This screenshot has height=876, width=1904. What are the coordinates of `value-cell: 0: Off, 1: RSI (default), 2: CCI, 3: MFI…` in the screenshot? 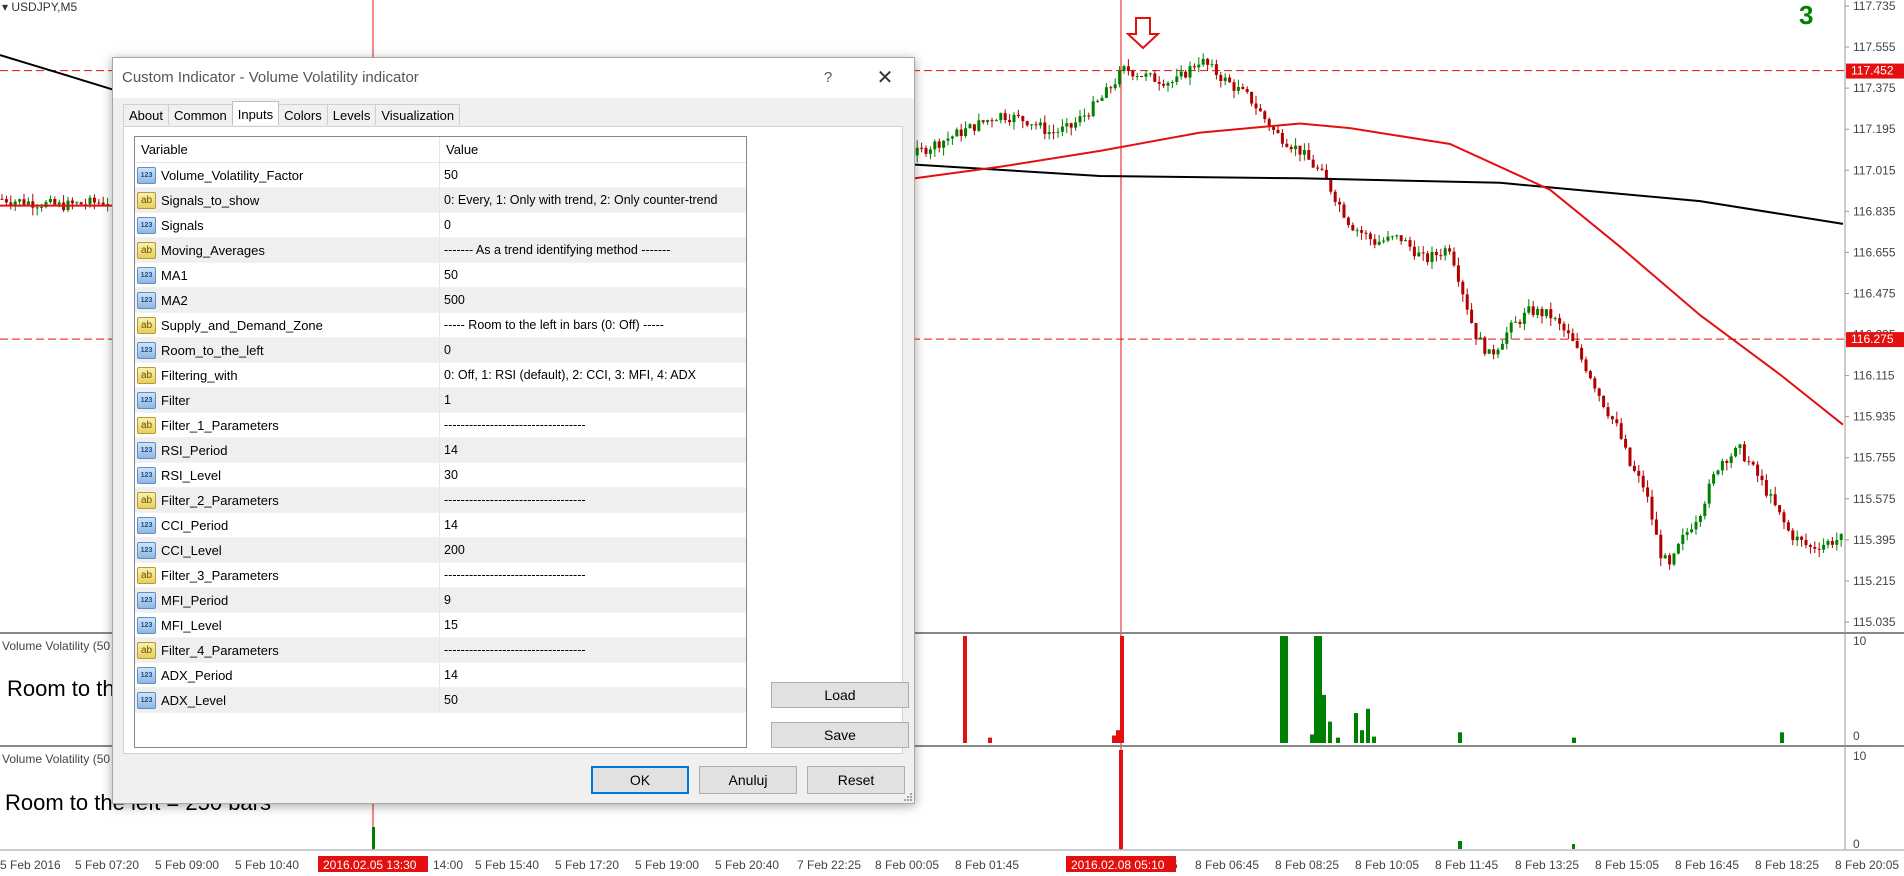 It's located at (593, 375).